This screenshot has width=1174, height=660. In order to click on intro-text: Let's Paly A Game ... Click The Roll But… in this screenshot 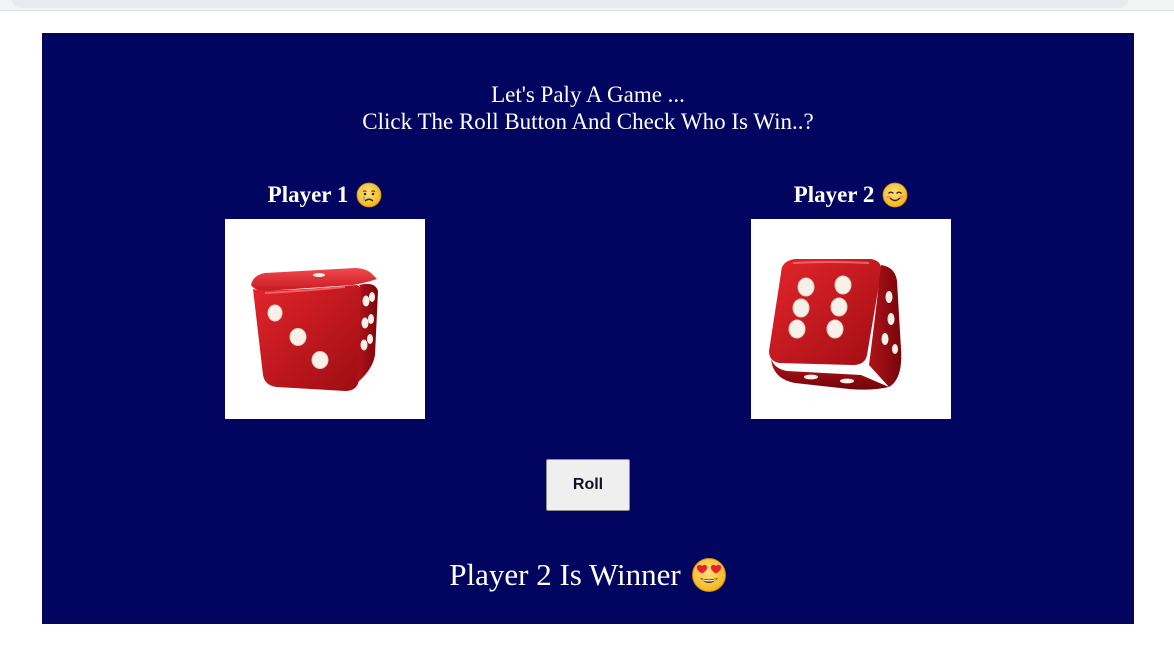, I will do `click(588, 108)`.